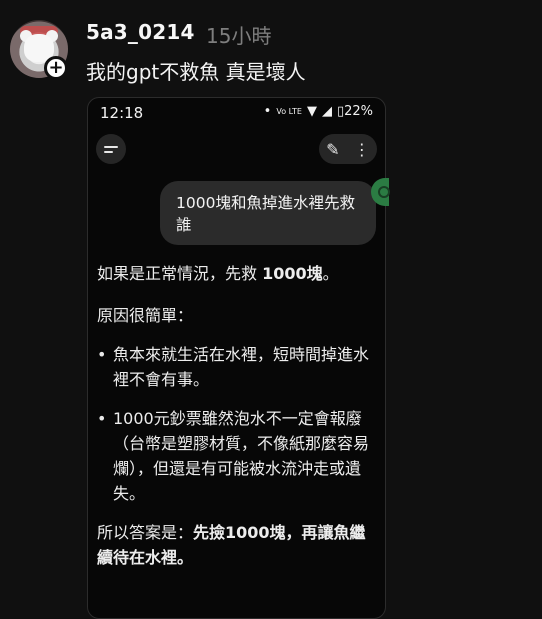 The image size is (542, 619). What do you see at coordinates (196, 72) in the screenshot?
I see `post-caption: 我的gpt不救魚 真是壞人` at bounding box center [196, 72].